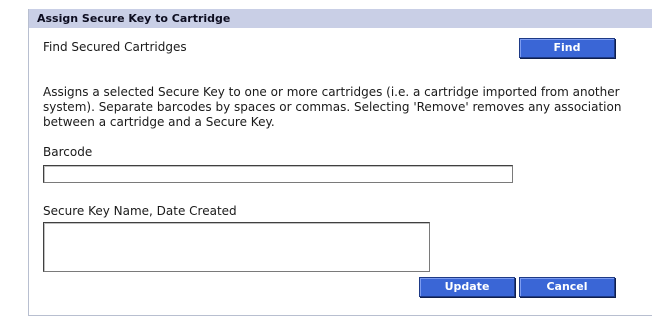 This screenshot has width=652, height=316. What do you see at coordinates (467, 287) in the screenshot?
I see `update-button: Update` at bounding box center [467, 287].